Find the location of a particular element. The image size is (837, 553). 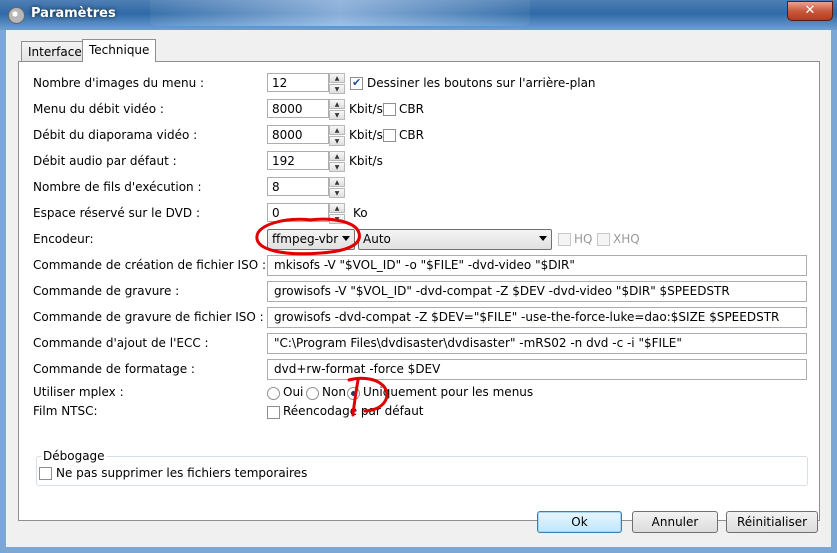

reencode-label: Réencodage par défaut is located at coordinates (353, 411).